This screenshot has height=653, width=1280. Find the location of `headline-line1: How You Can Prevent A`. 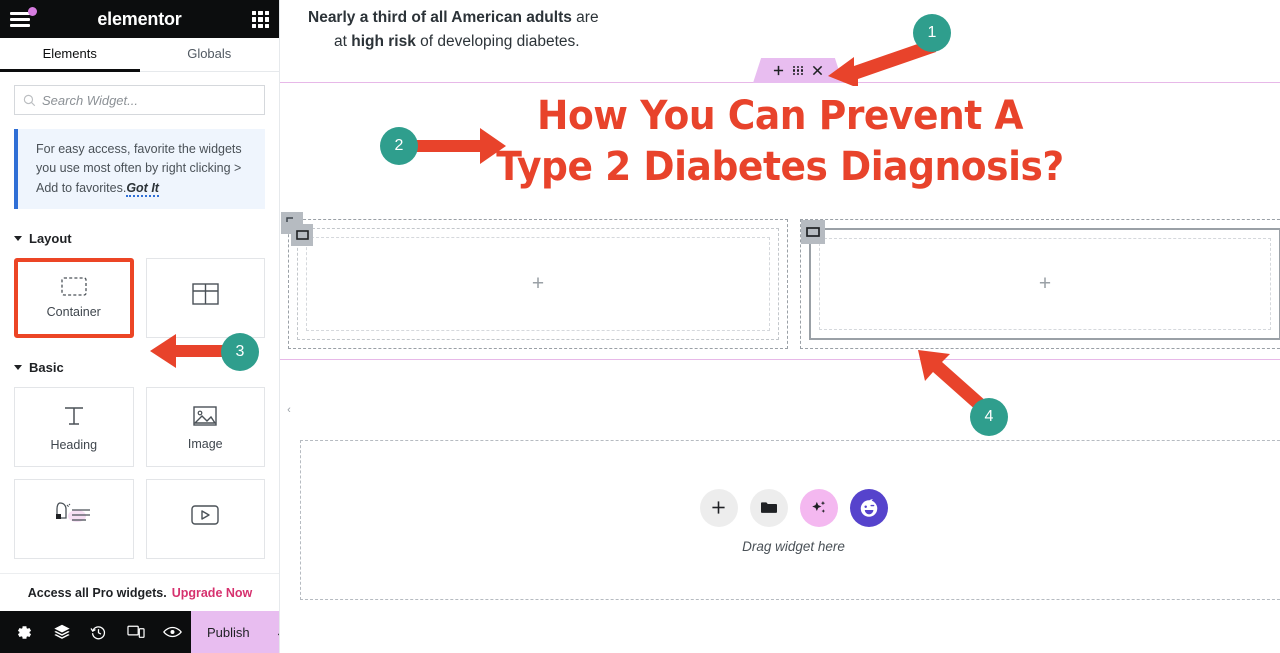

headline-line1: How You Can Prevent A is located at coordinates (780, 116).